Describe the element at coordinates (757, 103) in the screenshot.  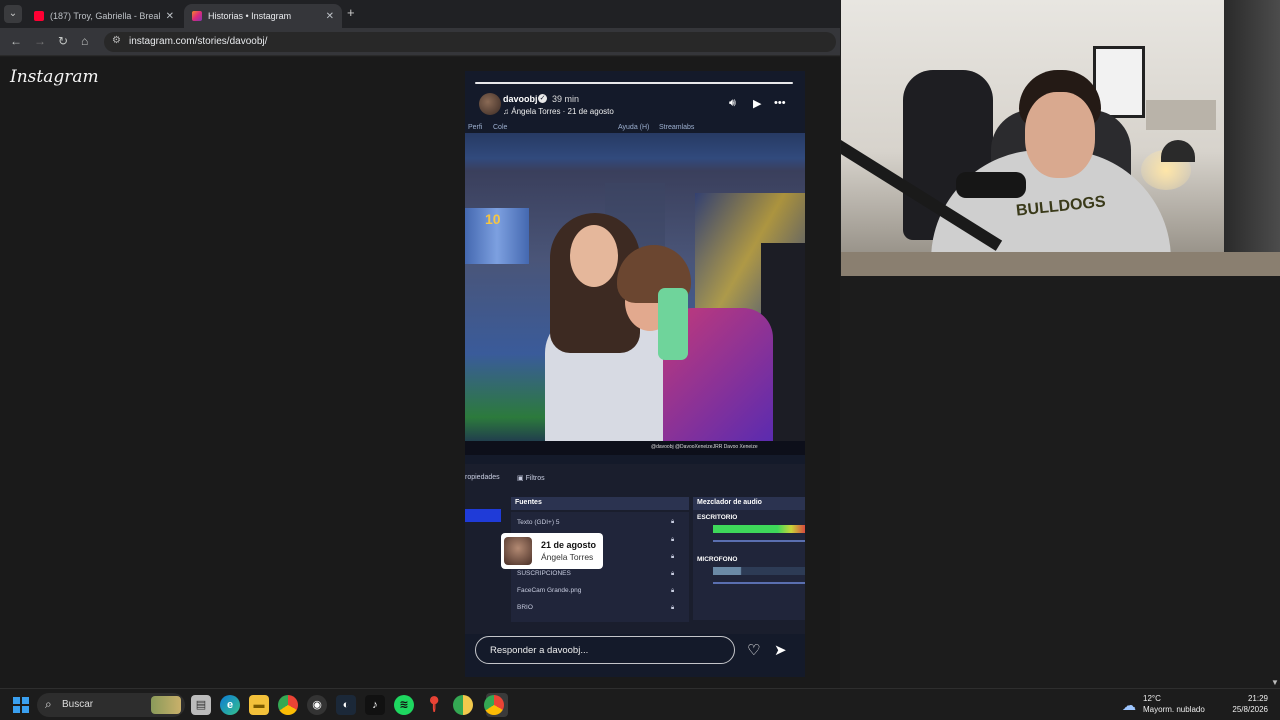
I see `play-icon: ▶` at that location.